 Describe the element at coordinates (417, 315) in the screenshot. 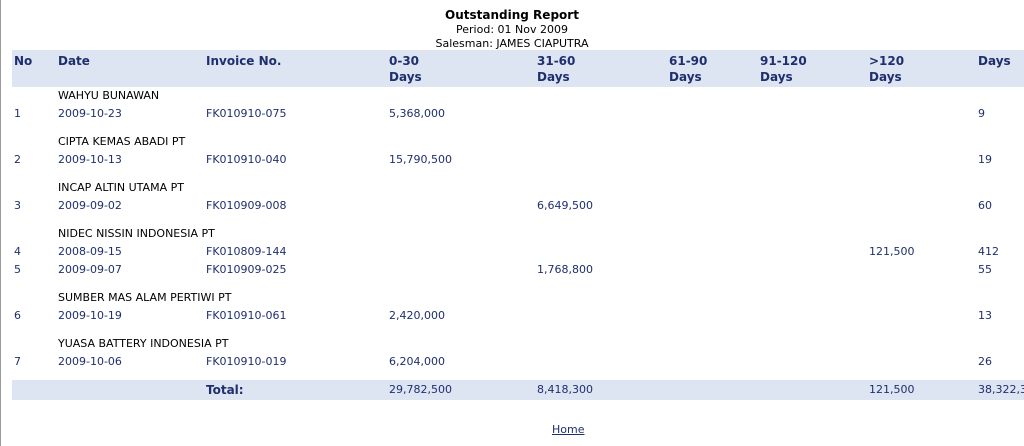

I see `row-amount-0-30: 2,420,000` at that location.